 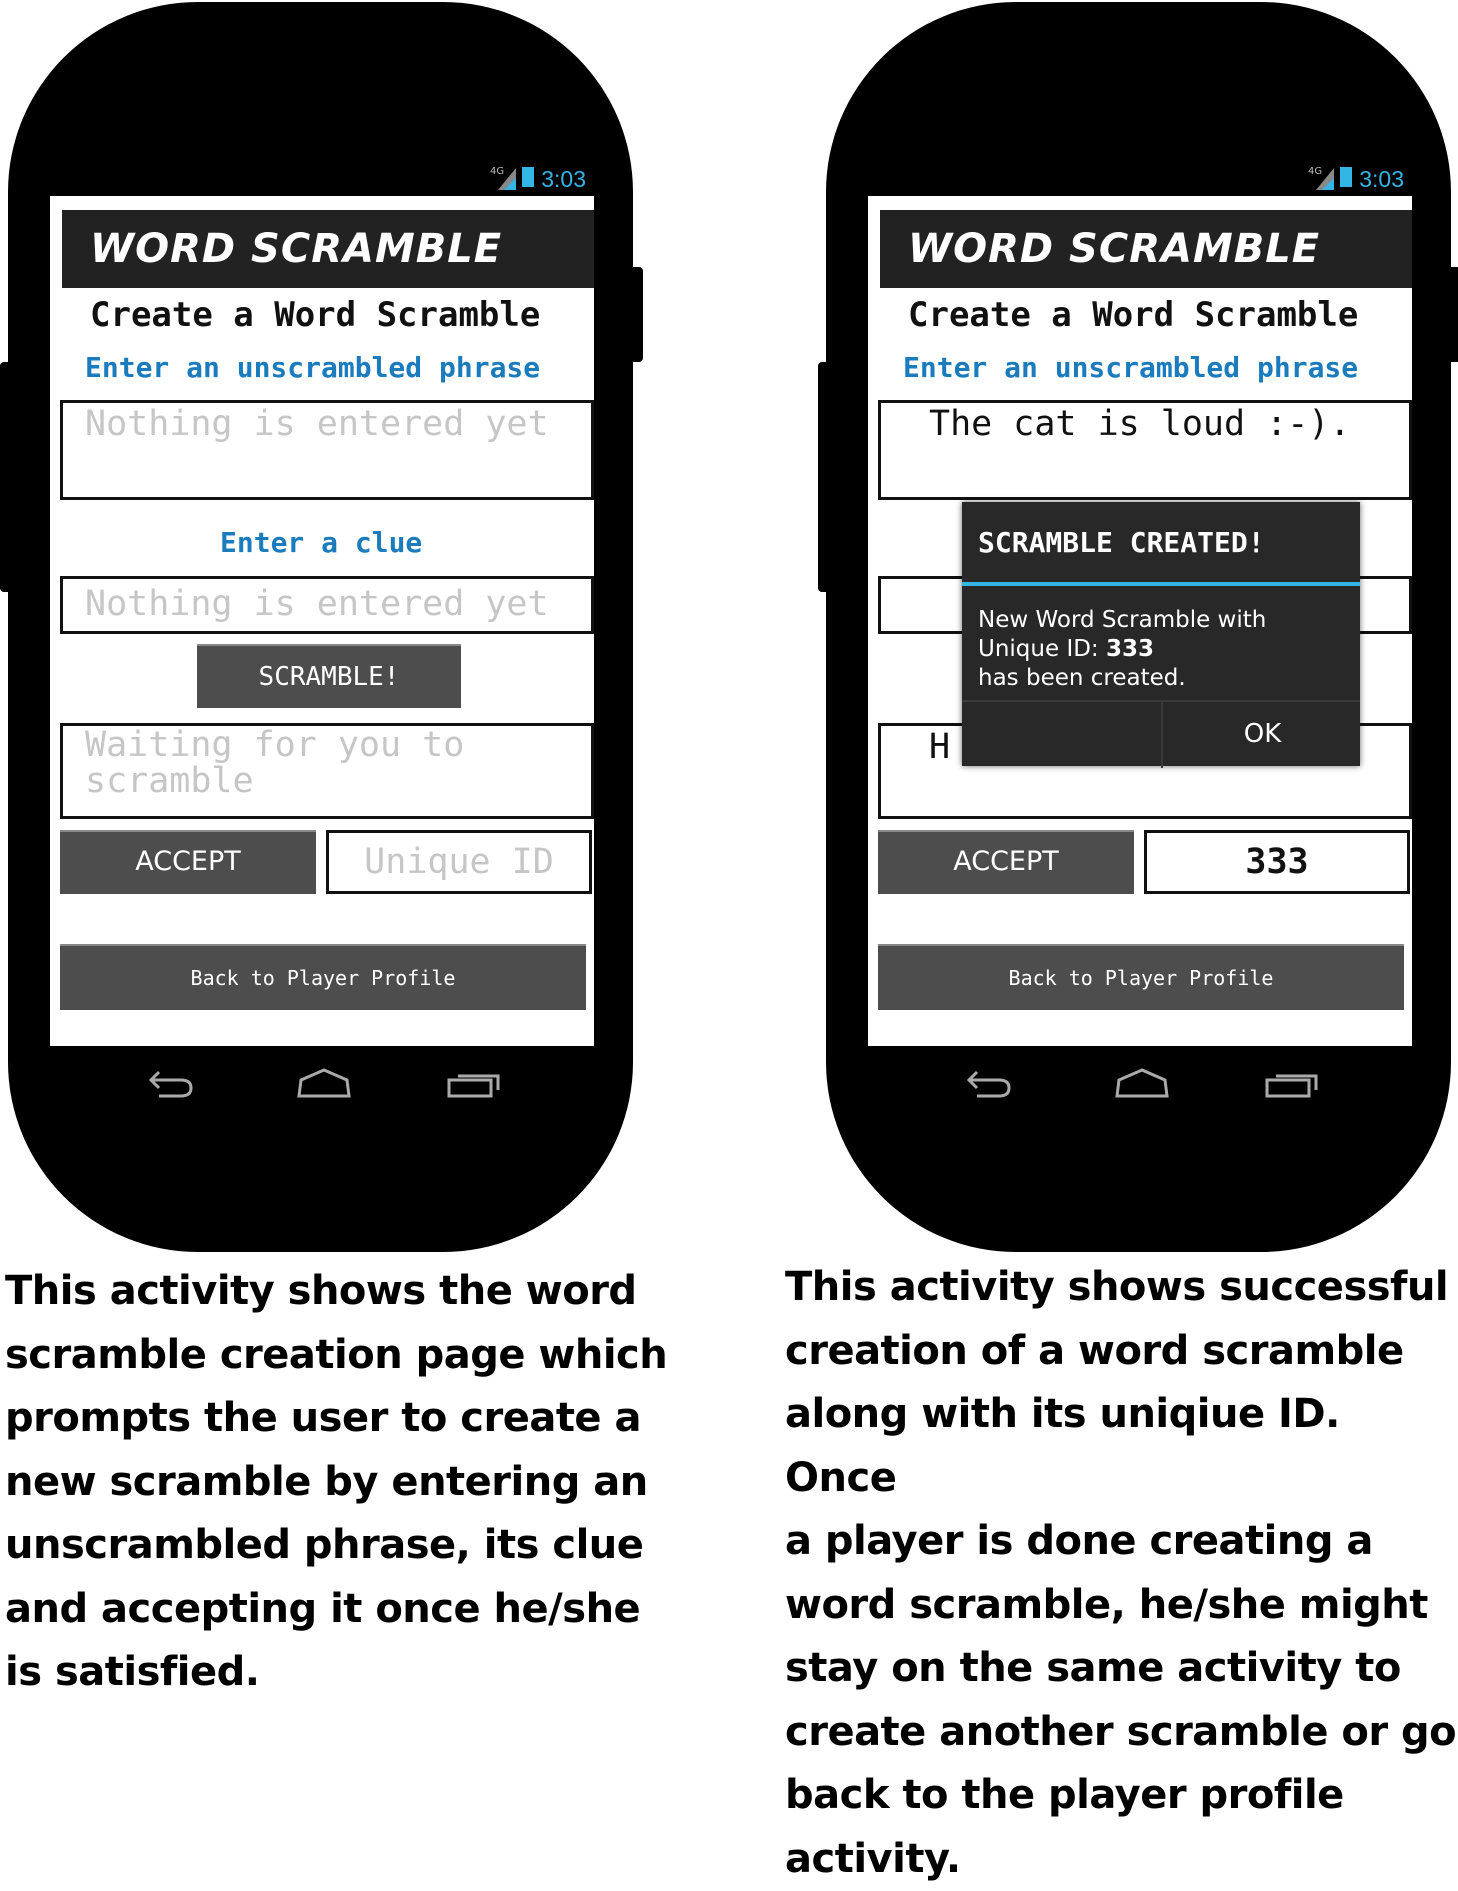 What do you see at coordinates (327, 450) in the screenshot?
I see `phrase-input: Nothing is entered yet` at bounding box center [327, 450].